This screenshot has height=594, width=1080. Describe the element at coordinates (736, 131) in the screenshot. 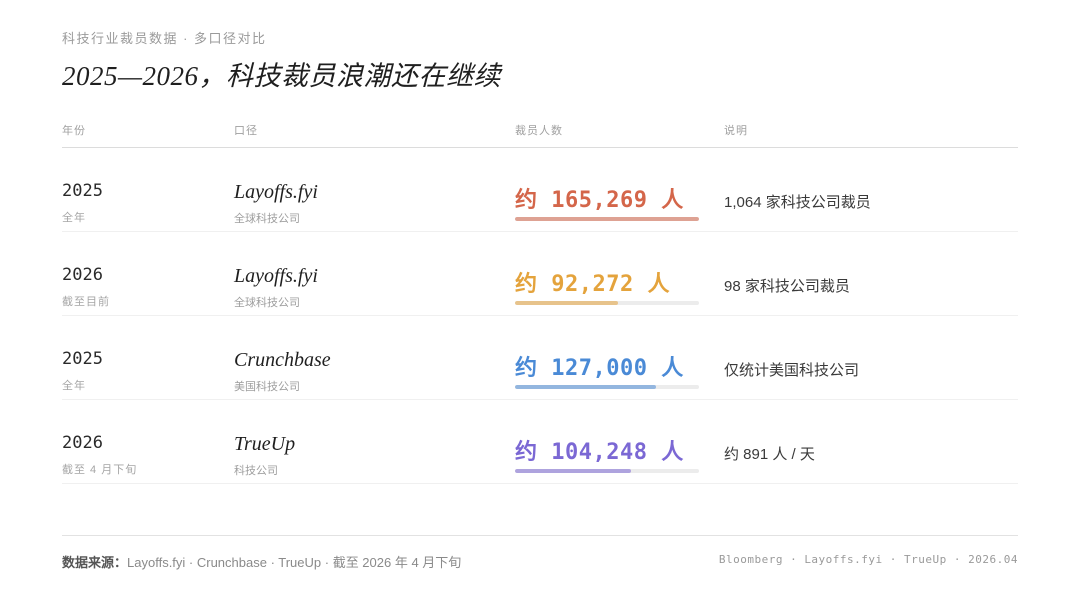

I see `col-header-note: 说明` at that location.